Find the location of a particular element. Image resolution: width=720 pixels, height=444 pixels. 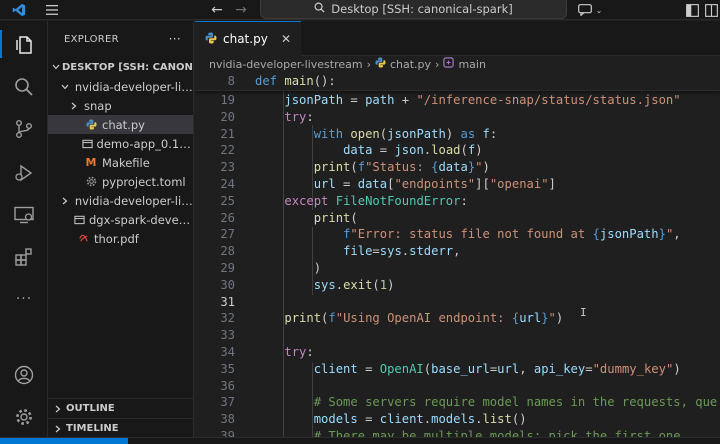

code-line: 38 models = client.models.list() is located at coordinates (457, 419).